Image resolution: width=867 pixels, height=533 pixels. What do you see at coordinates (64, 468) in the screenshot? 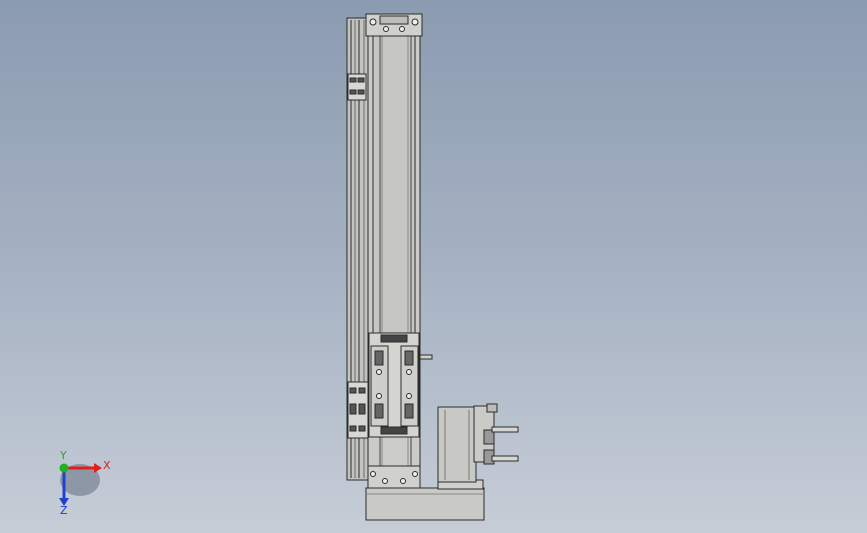
I see `y-axis-point` at bounding box center [64, 468].